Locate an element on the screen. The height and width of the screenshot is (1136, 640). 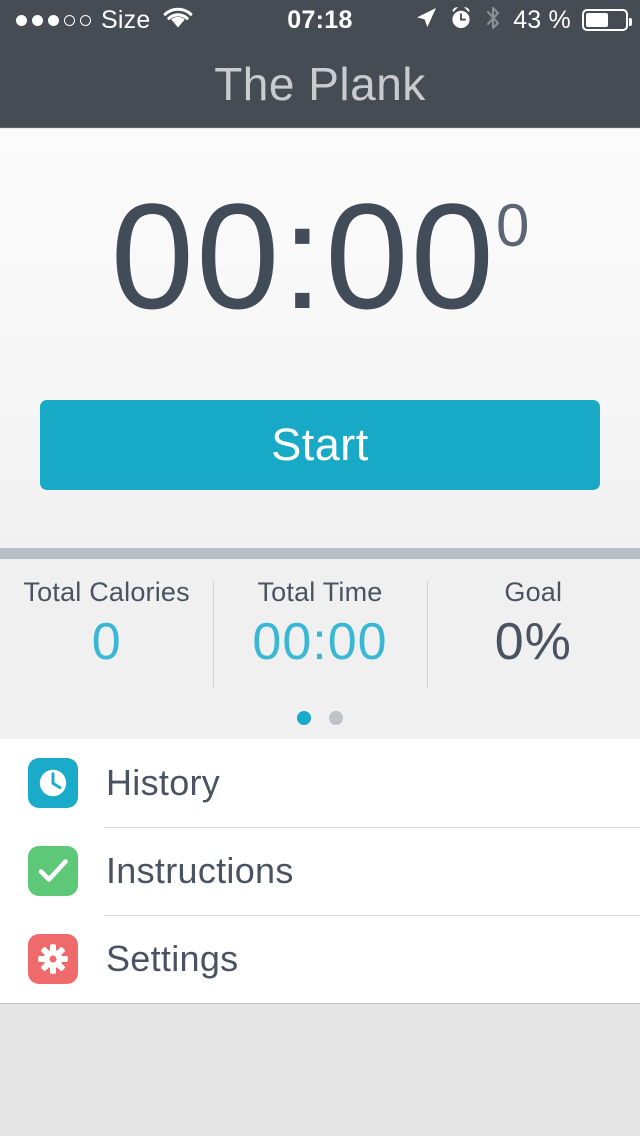
checkmark-icon is located at coordinates (53, 871).